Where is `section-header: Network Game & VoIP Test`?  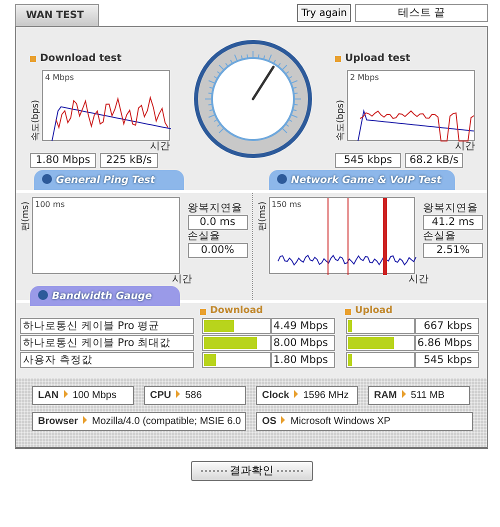
section-header: Network Game & VoIP Test is located at coordinates (362, 180).